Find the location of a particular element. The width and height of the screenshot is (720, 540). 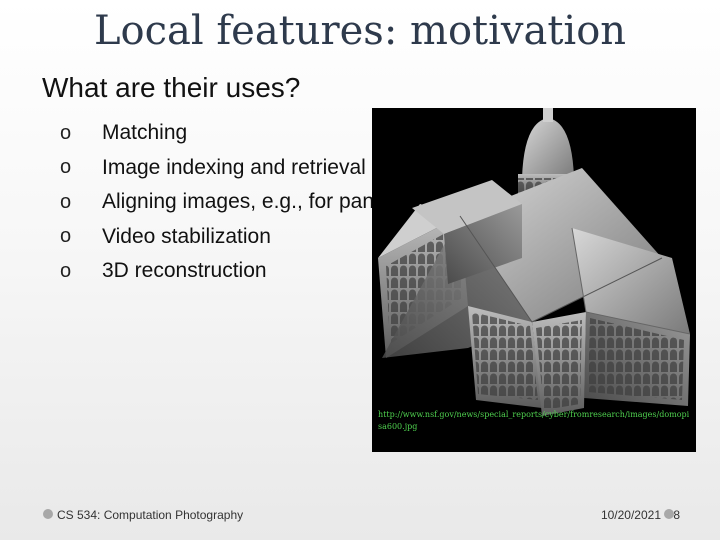

slide-title: Local features: motivation is located at coordinates (360, 31).